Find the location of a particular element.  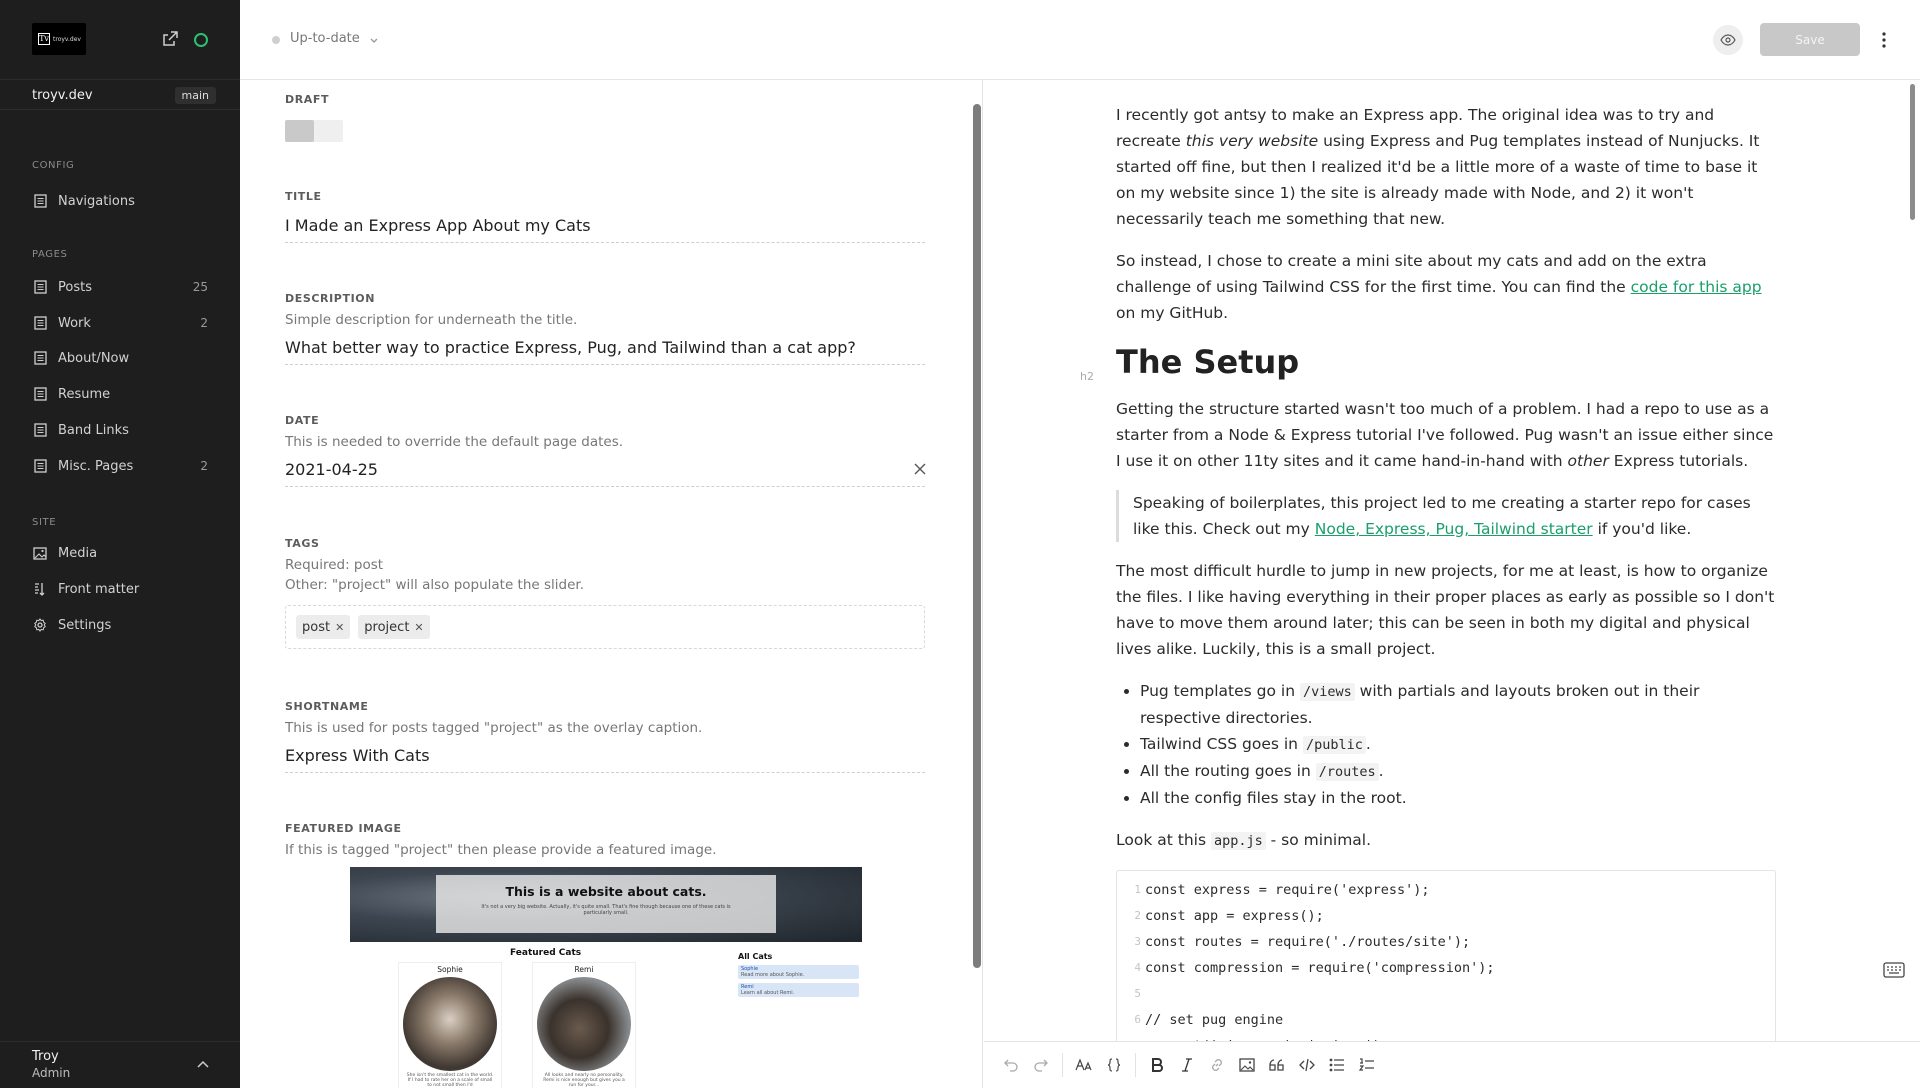

sidebar-item-posts: Posts 25 is located at coordinates (120, 287).